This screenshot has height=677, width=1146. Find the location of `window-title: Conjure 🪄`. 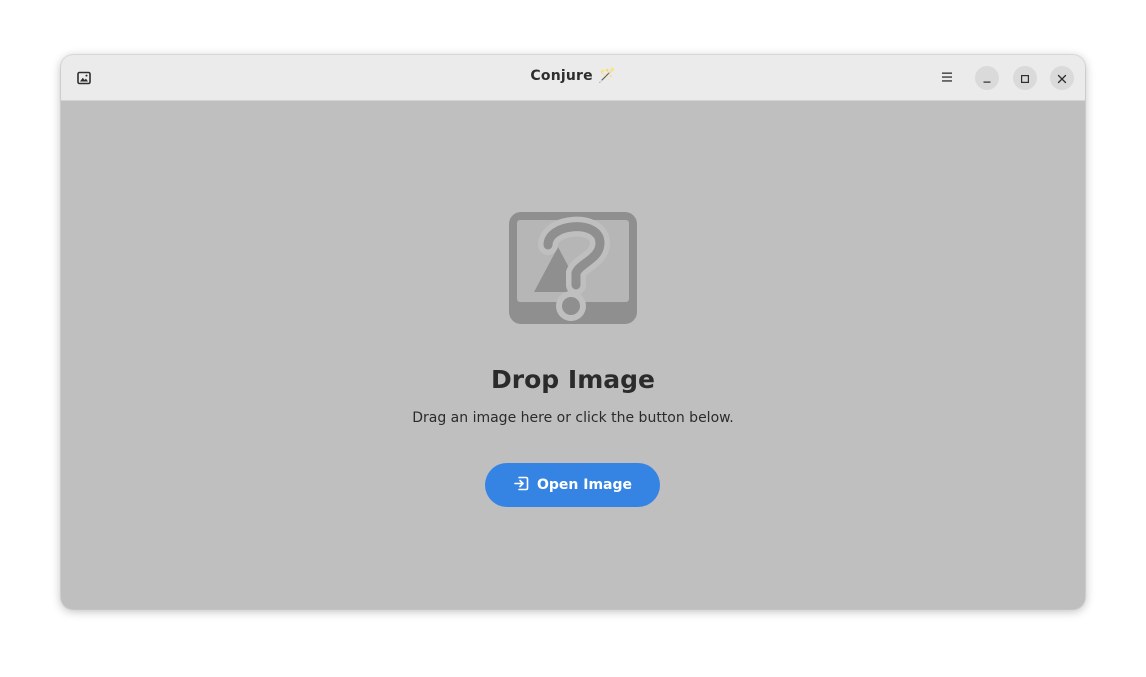

window-title: Conjure 🪄 is located at coordinates (573, 76).